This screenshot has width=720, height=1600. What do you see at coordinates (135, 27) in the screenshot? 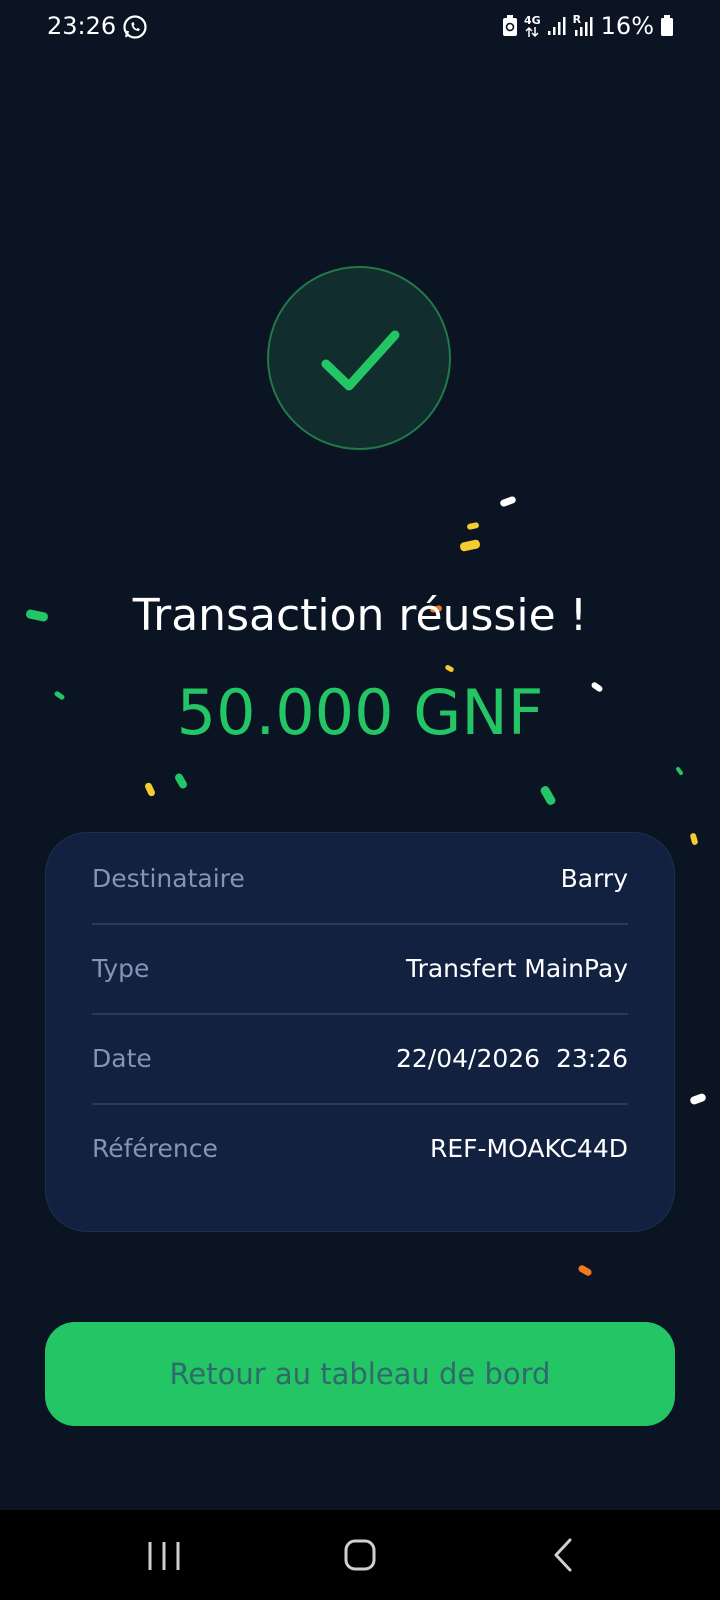
I see `whatsapp-icon` at bounding box center [135, 27].